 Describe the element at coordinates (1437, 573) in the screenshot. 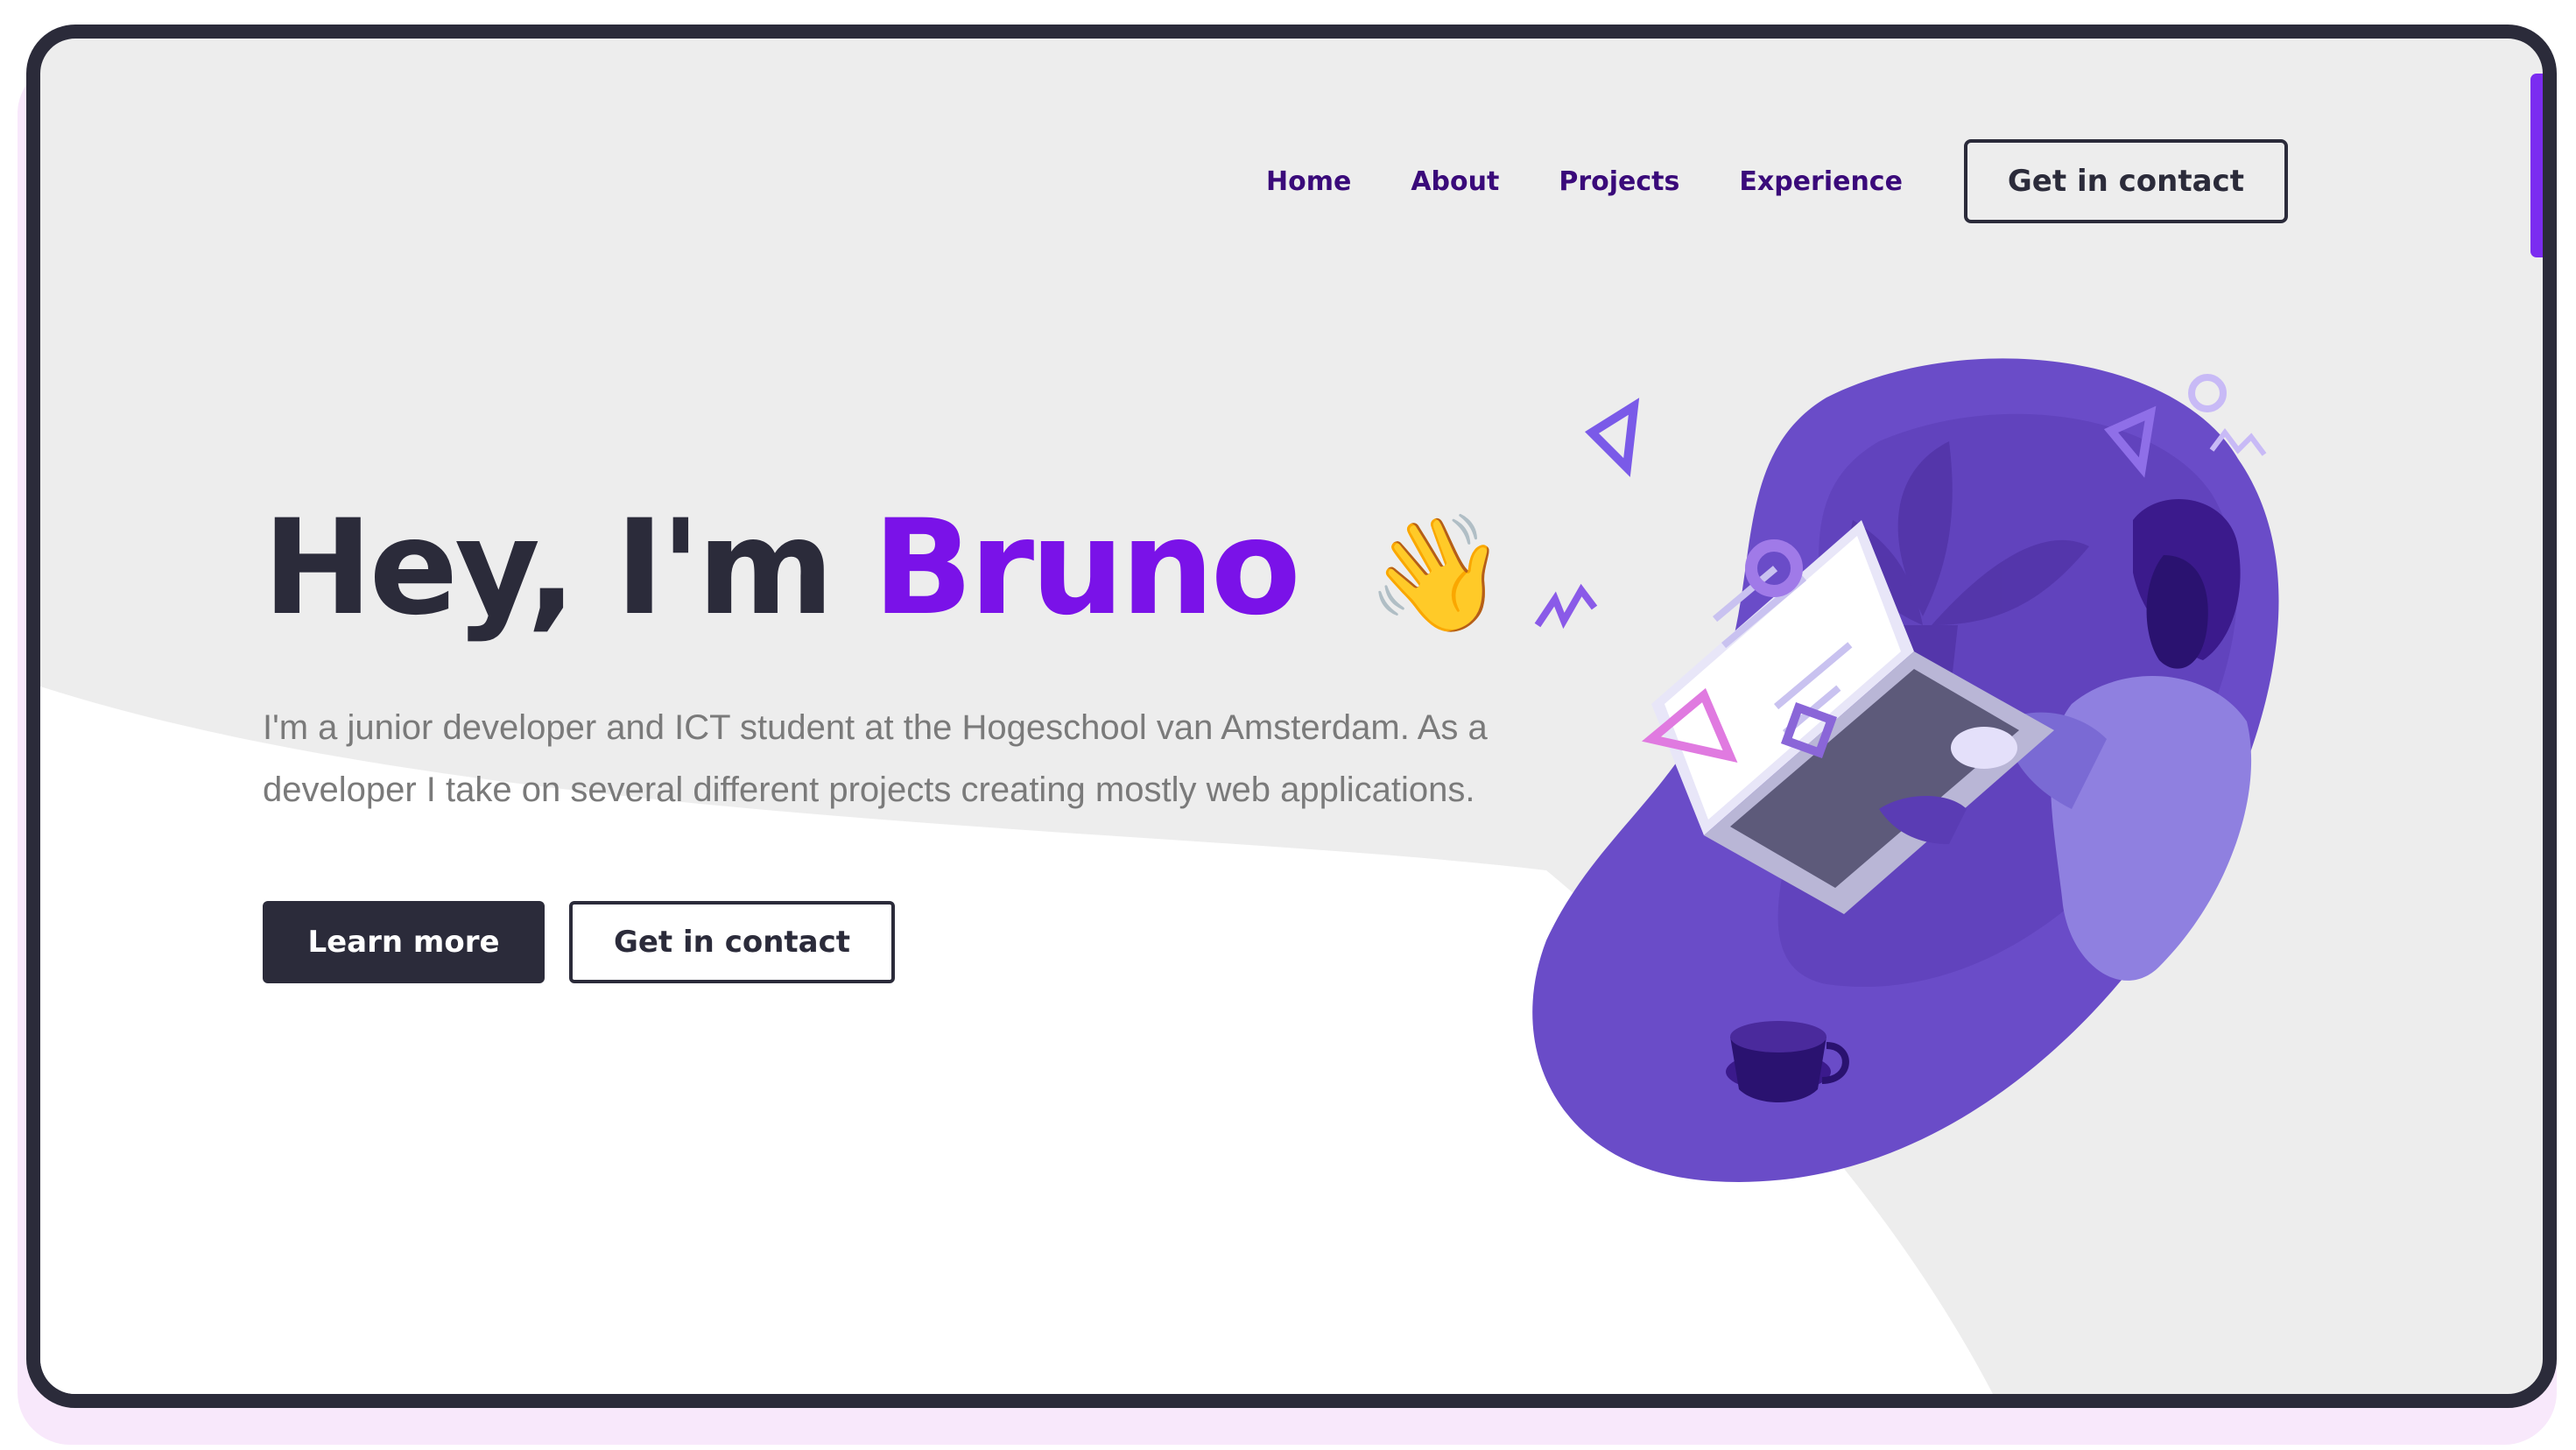

I see `waving-hand-icon: 👋` at that location.